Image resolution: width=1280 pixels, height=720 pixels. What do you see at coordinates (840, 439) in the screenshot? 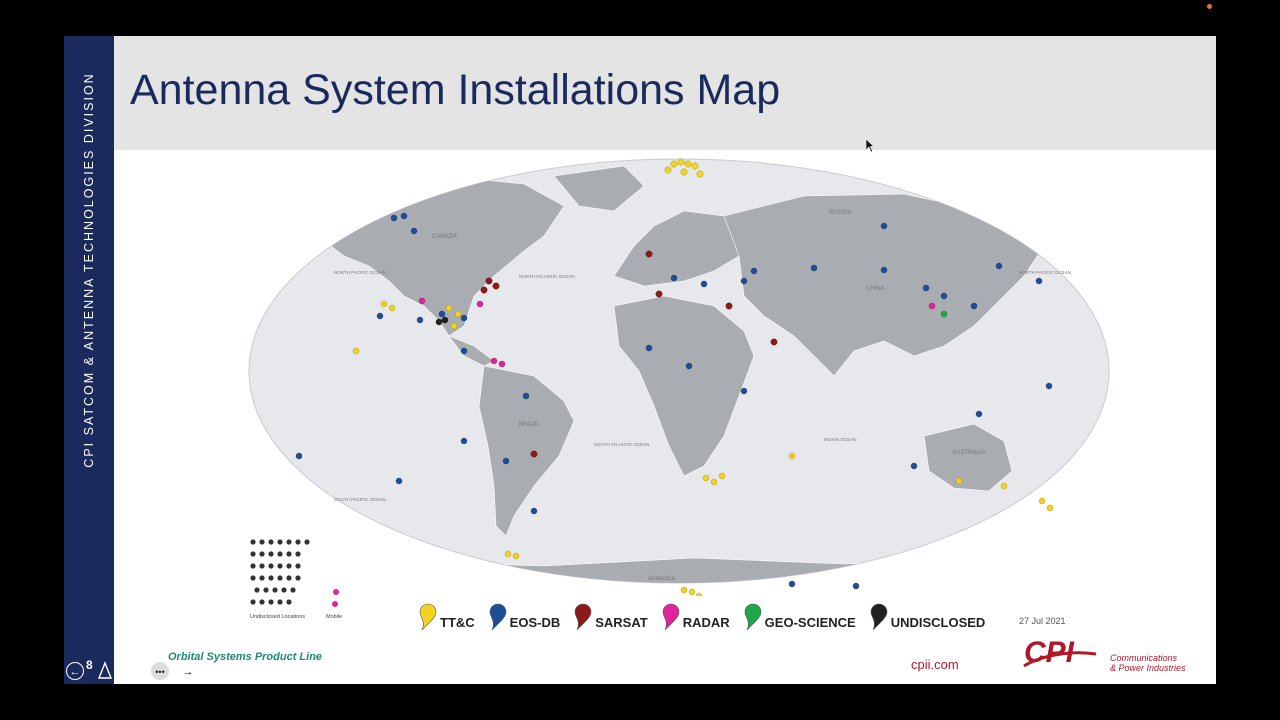
I see `label-indian-ocean: INDIAN OCEAN` at bounding box center [840, 439].